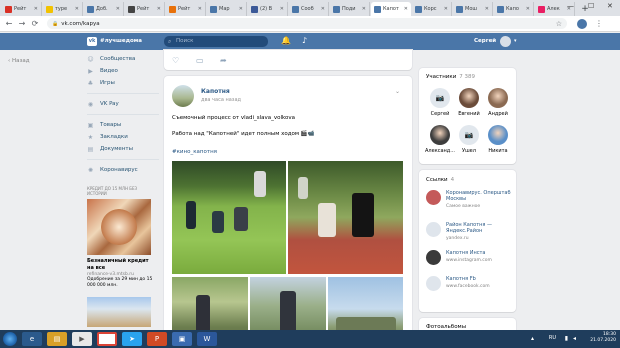 Image resolution: width=620 pixels, height=348 pixels. What do you see at coordinates (310, 339) in the screenshot?
I see `windows-taskbar: e ▤ ▶ ➤ P ▣ W RU ▴ ▮ ◂ 18:30 21.07.2020` at bounding box center [310, 339].